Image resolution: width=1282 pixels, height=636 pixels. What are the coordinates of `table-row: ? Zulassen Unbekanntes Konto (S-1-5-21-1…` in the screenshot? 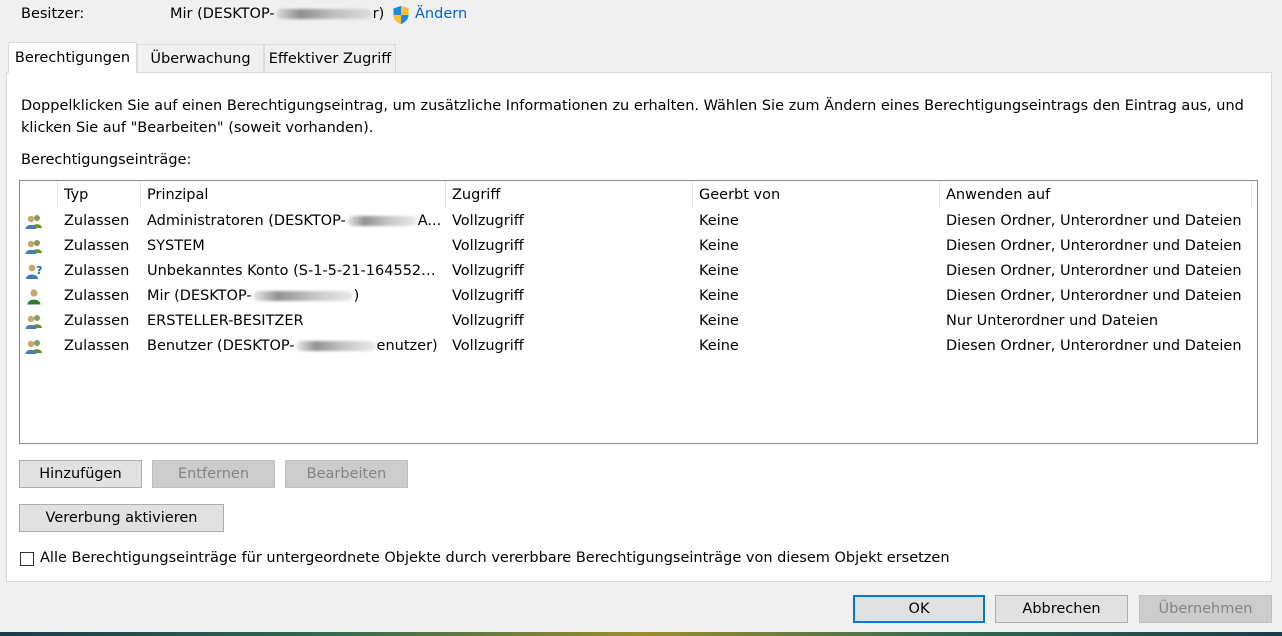 It's located at (638, 271).